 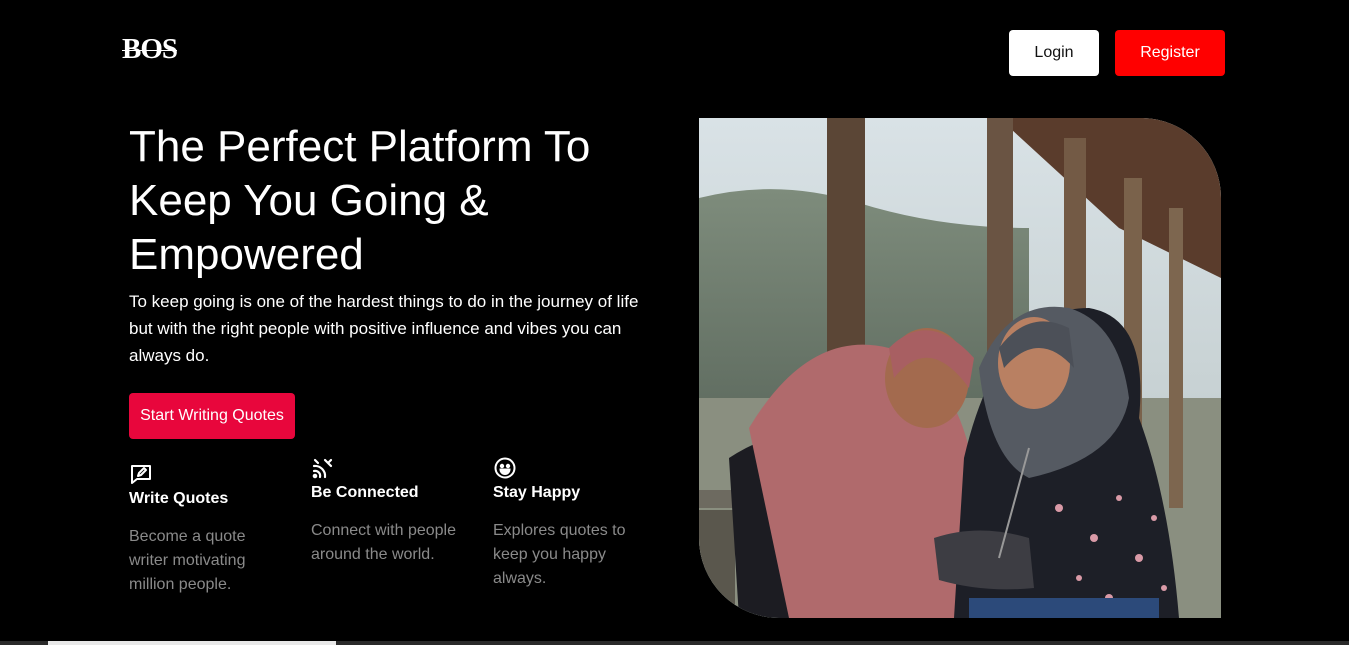 I want to click on hero-title-line3: Empowered, so click(x=246, y=254).